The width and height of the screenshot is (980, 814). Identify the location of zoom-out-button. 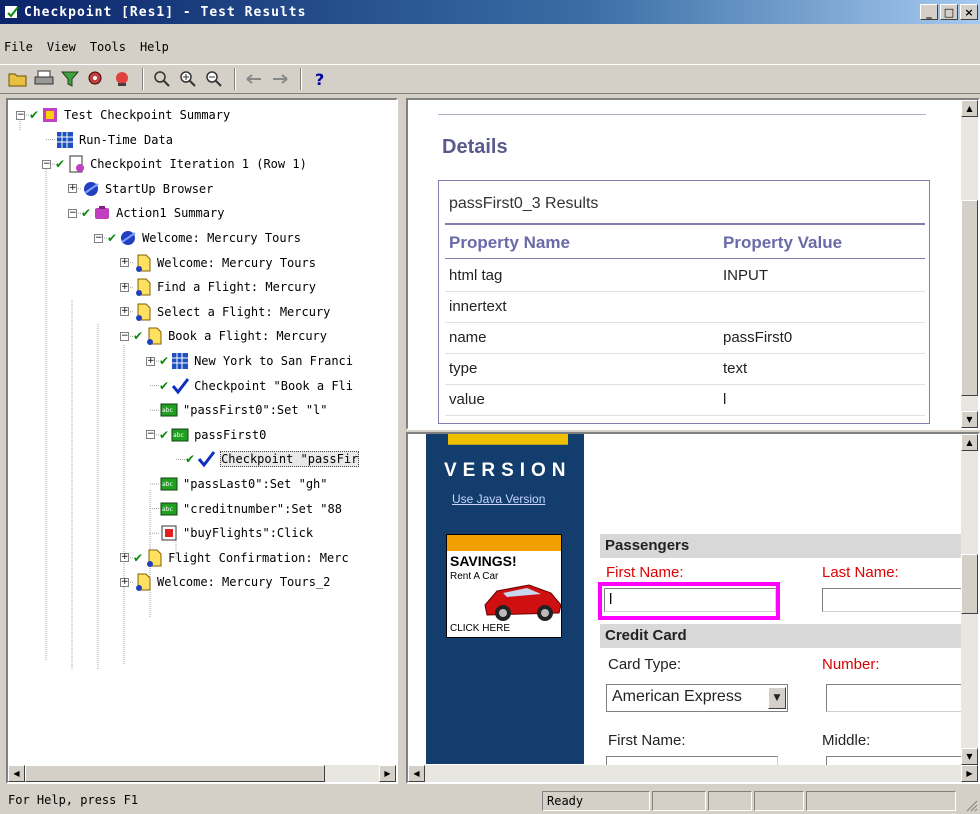
(214, 79).